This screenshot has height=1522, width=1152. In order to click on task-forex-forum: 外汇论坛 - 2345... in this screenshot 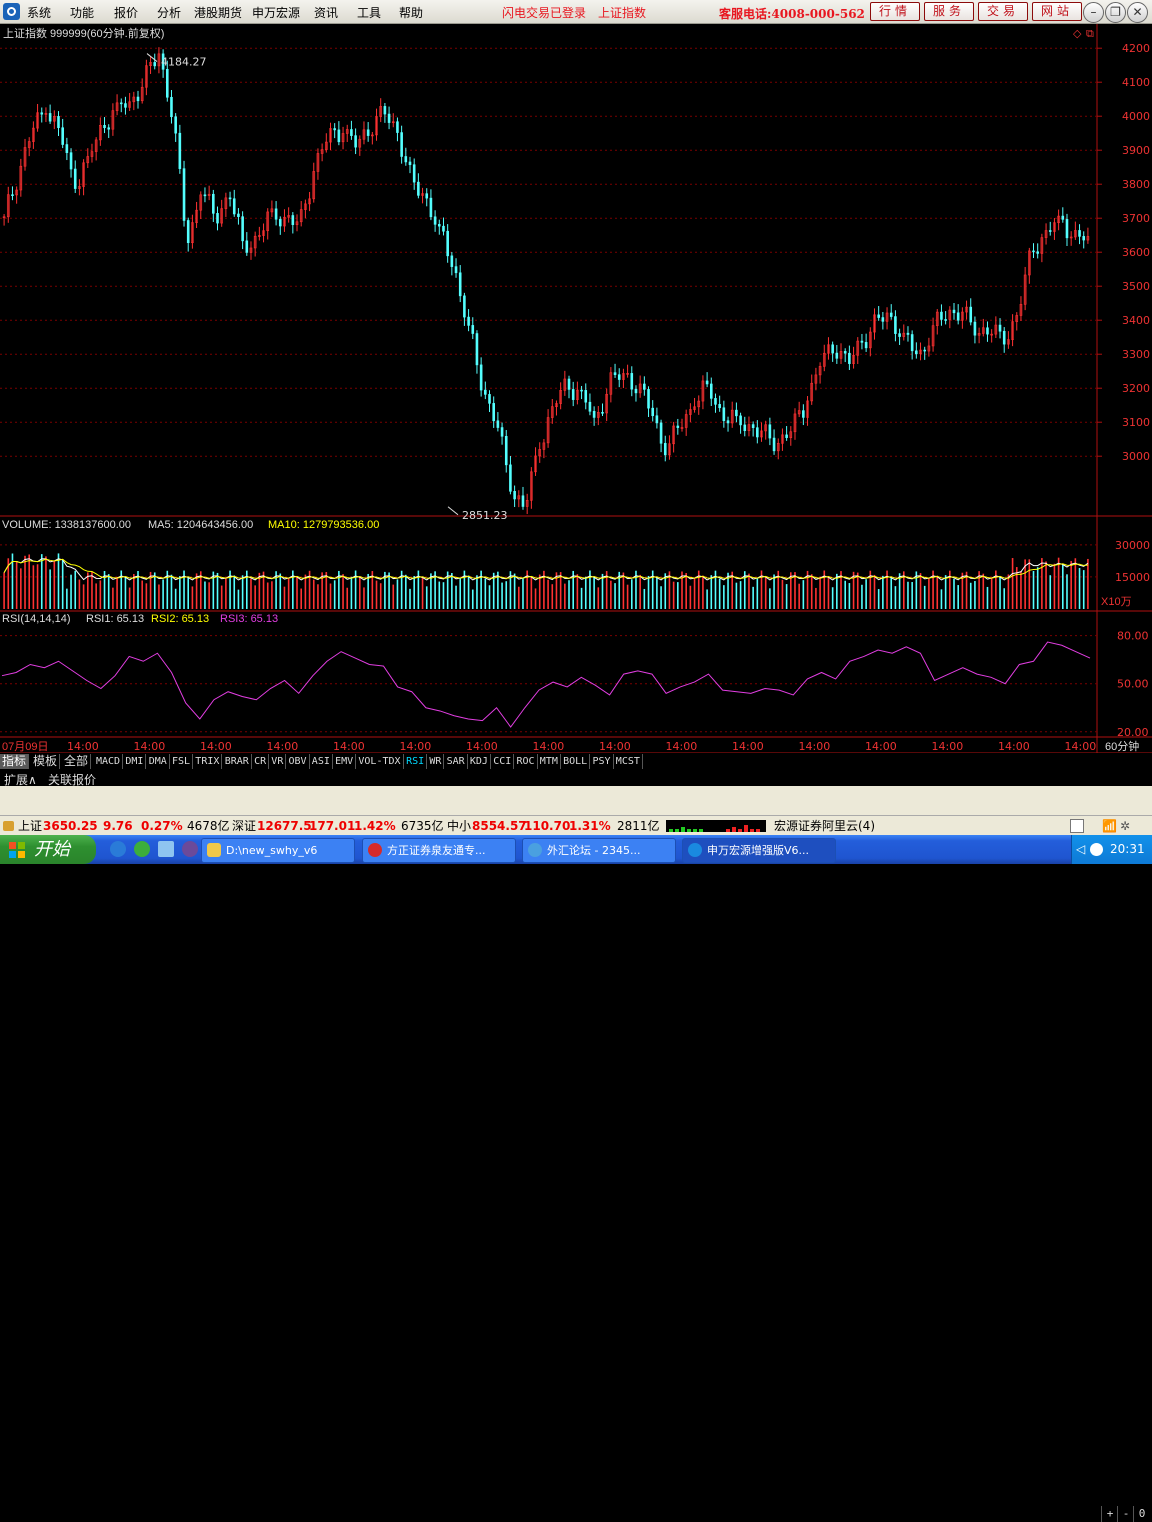, I will do `click(599, 850)`.